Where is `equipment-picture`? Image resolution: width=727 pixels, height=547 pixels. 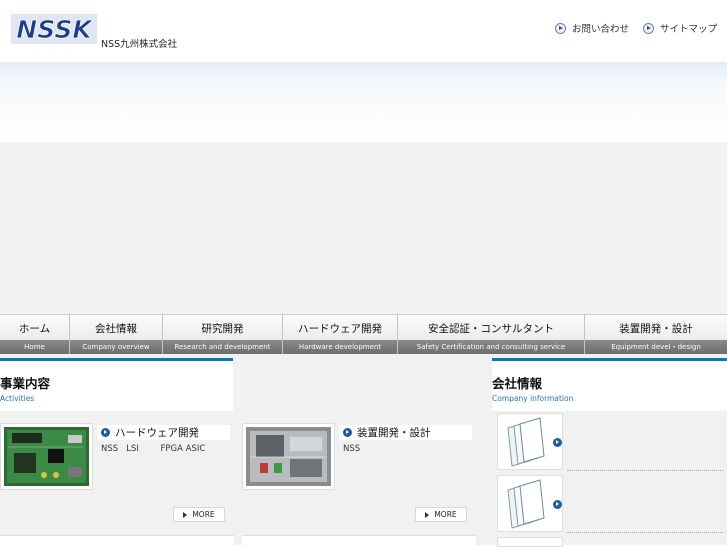
equipment-picture is located at coordinates (288, 456).